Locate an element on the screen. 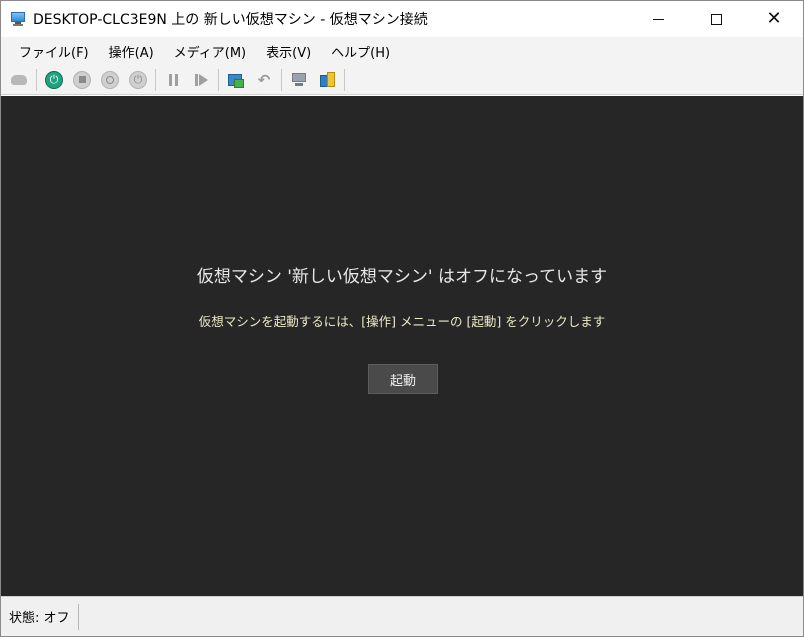 This screenshot has width=804, height=637. checkpoint-icon is located at coordinates (236, 80).